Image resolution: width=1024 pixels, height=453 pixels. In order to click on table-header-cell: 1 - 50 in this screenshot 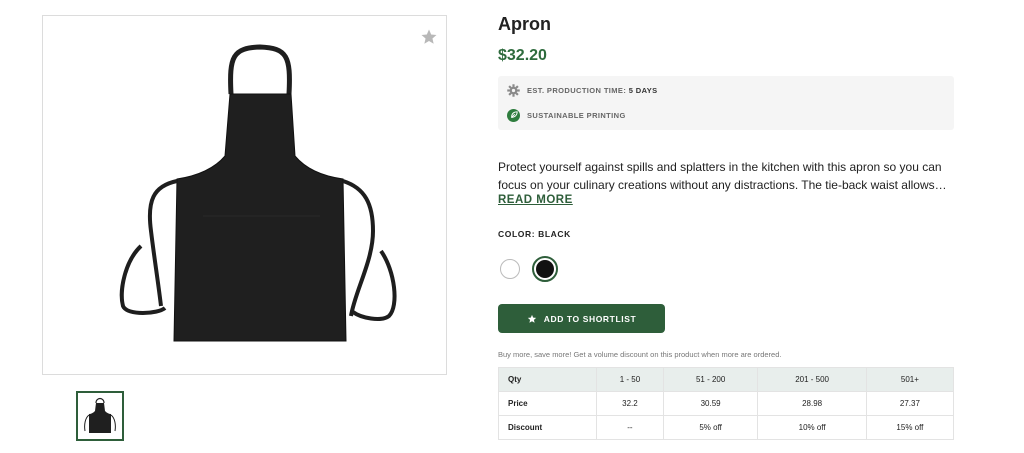, I will do `click(630, 379)`.